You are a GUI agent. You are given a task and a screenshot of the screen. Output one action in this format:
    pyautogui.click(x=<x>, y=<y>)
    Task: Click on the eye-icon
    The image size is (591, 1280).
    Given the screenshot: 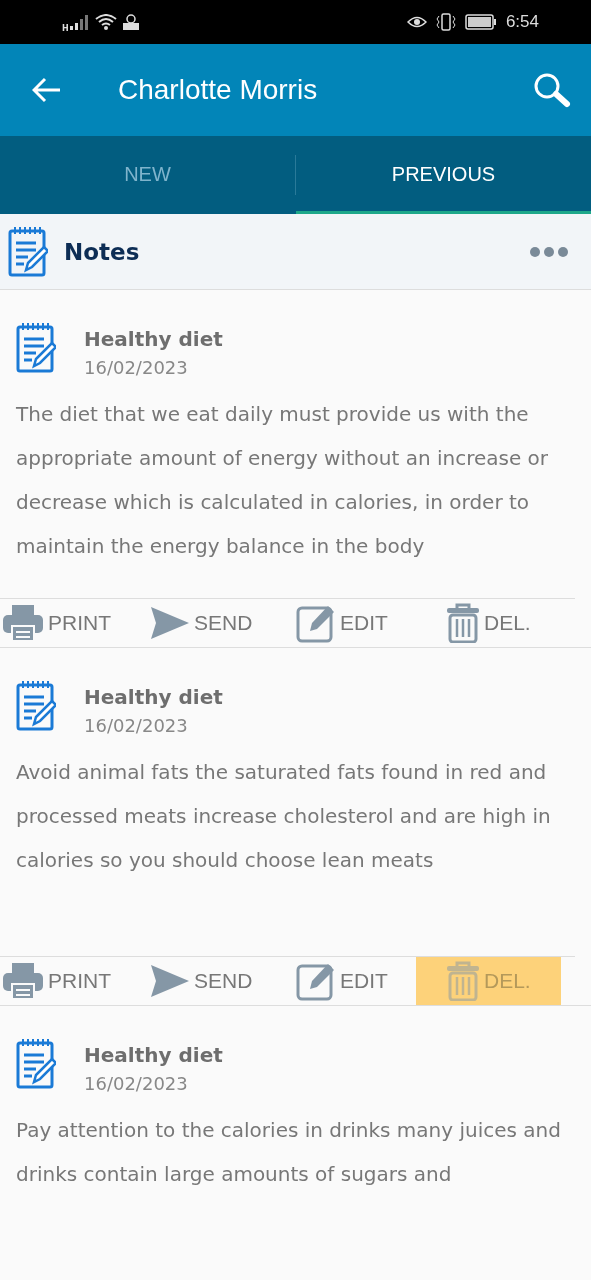 What is the action you would take?
    pyautogui.click(x=416, y=22)
    